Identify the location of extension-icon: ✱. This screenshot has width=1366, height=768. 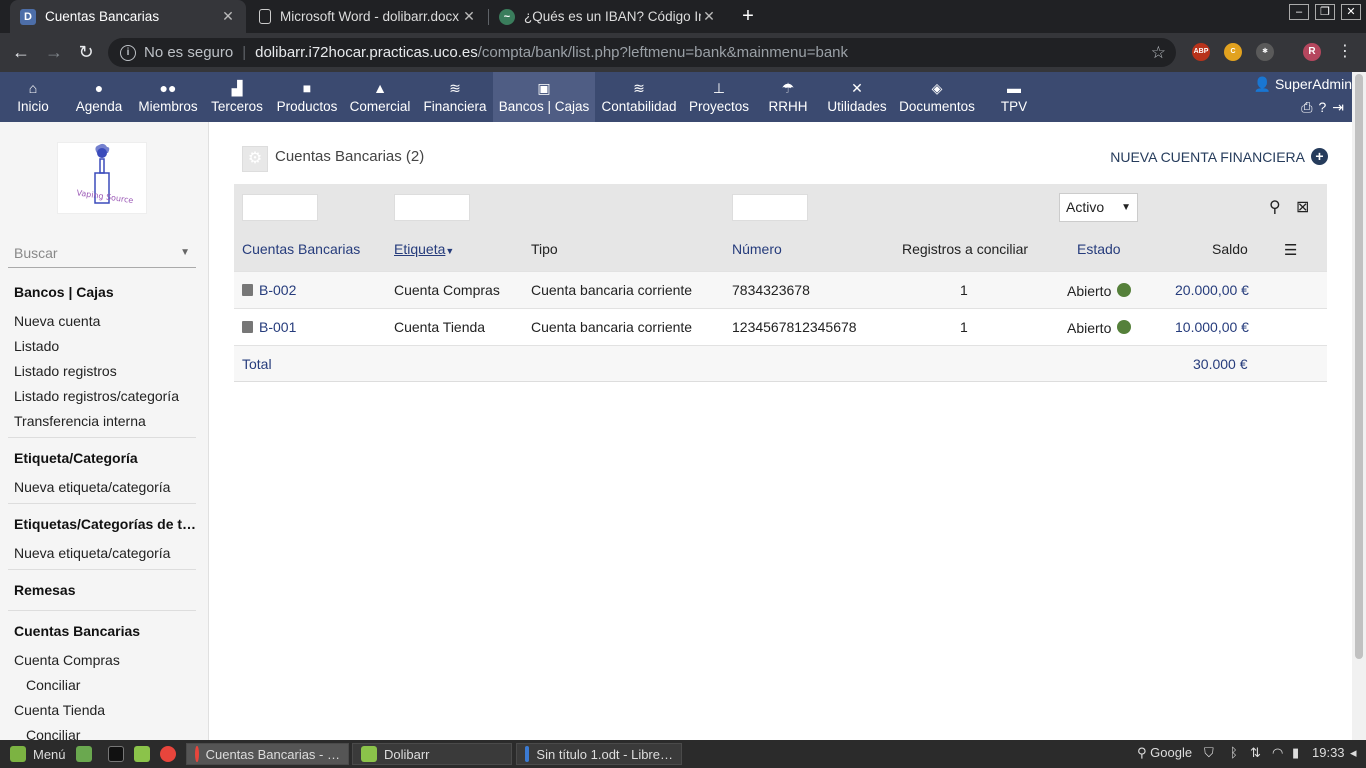
(1265, 52).